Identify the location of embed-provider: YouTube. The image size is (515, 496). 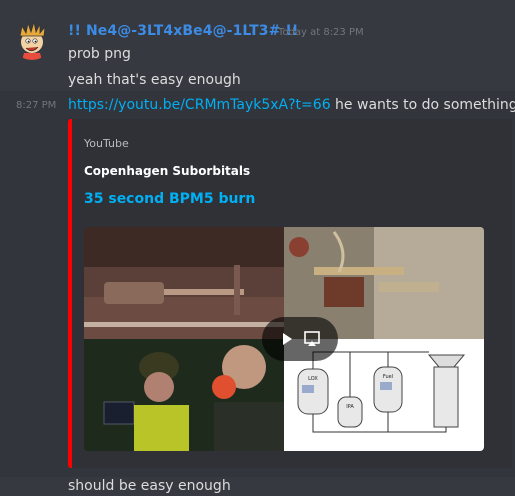
(106, 143).